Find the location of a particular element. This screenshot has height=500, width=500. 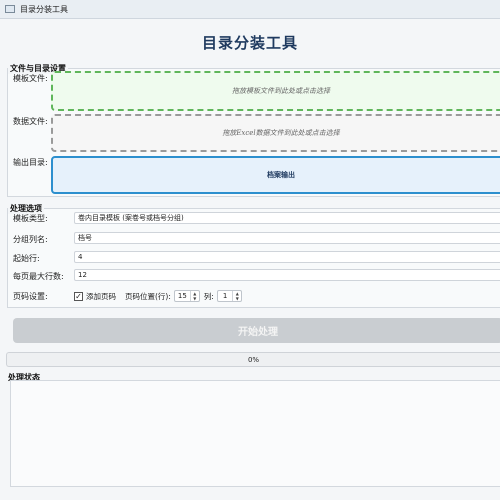

template-type-value: 卷内目录模板 (案卷号或档号分组) is located at coordinates (131, 218).